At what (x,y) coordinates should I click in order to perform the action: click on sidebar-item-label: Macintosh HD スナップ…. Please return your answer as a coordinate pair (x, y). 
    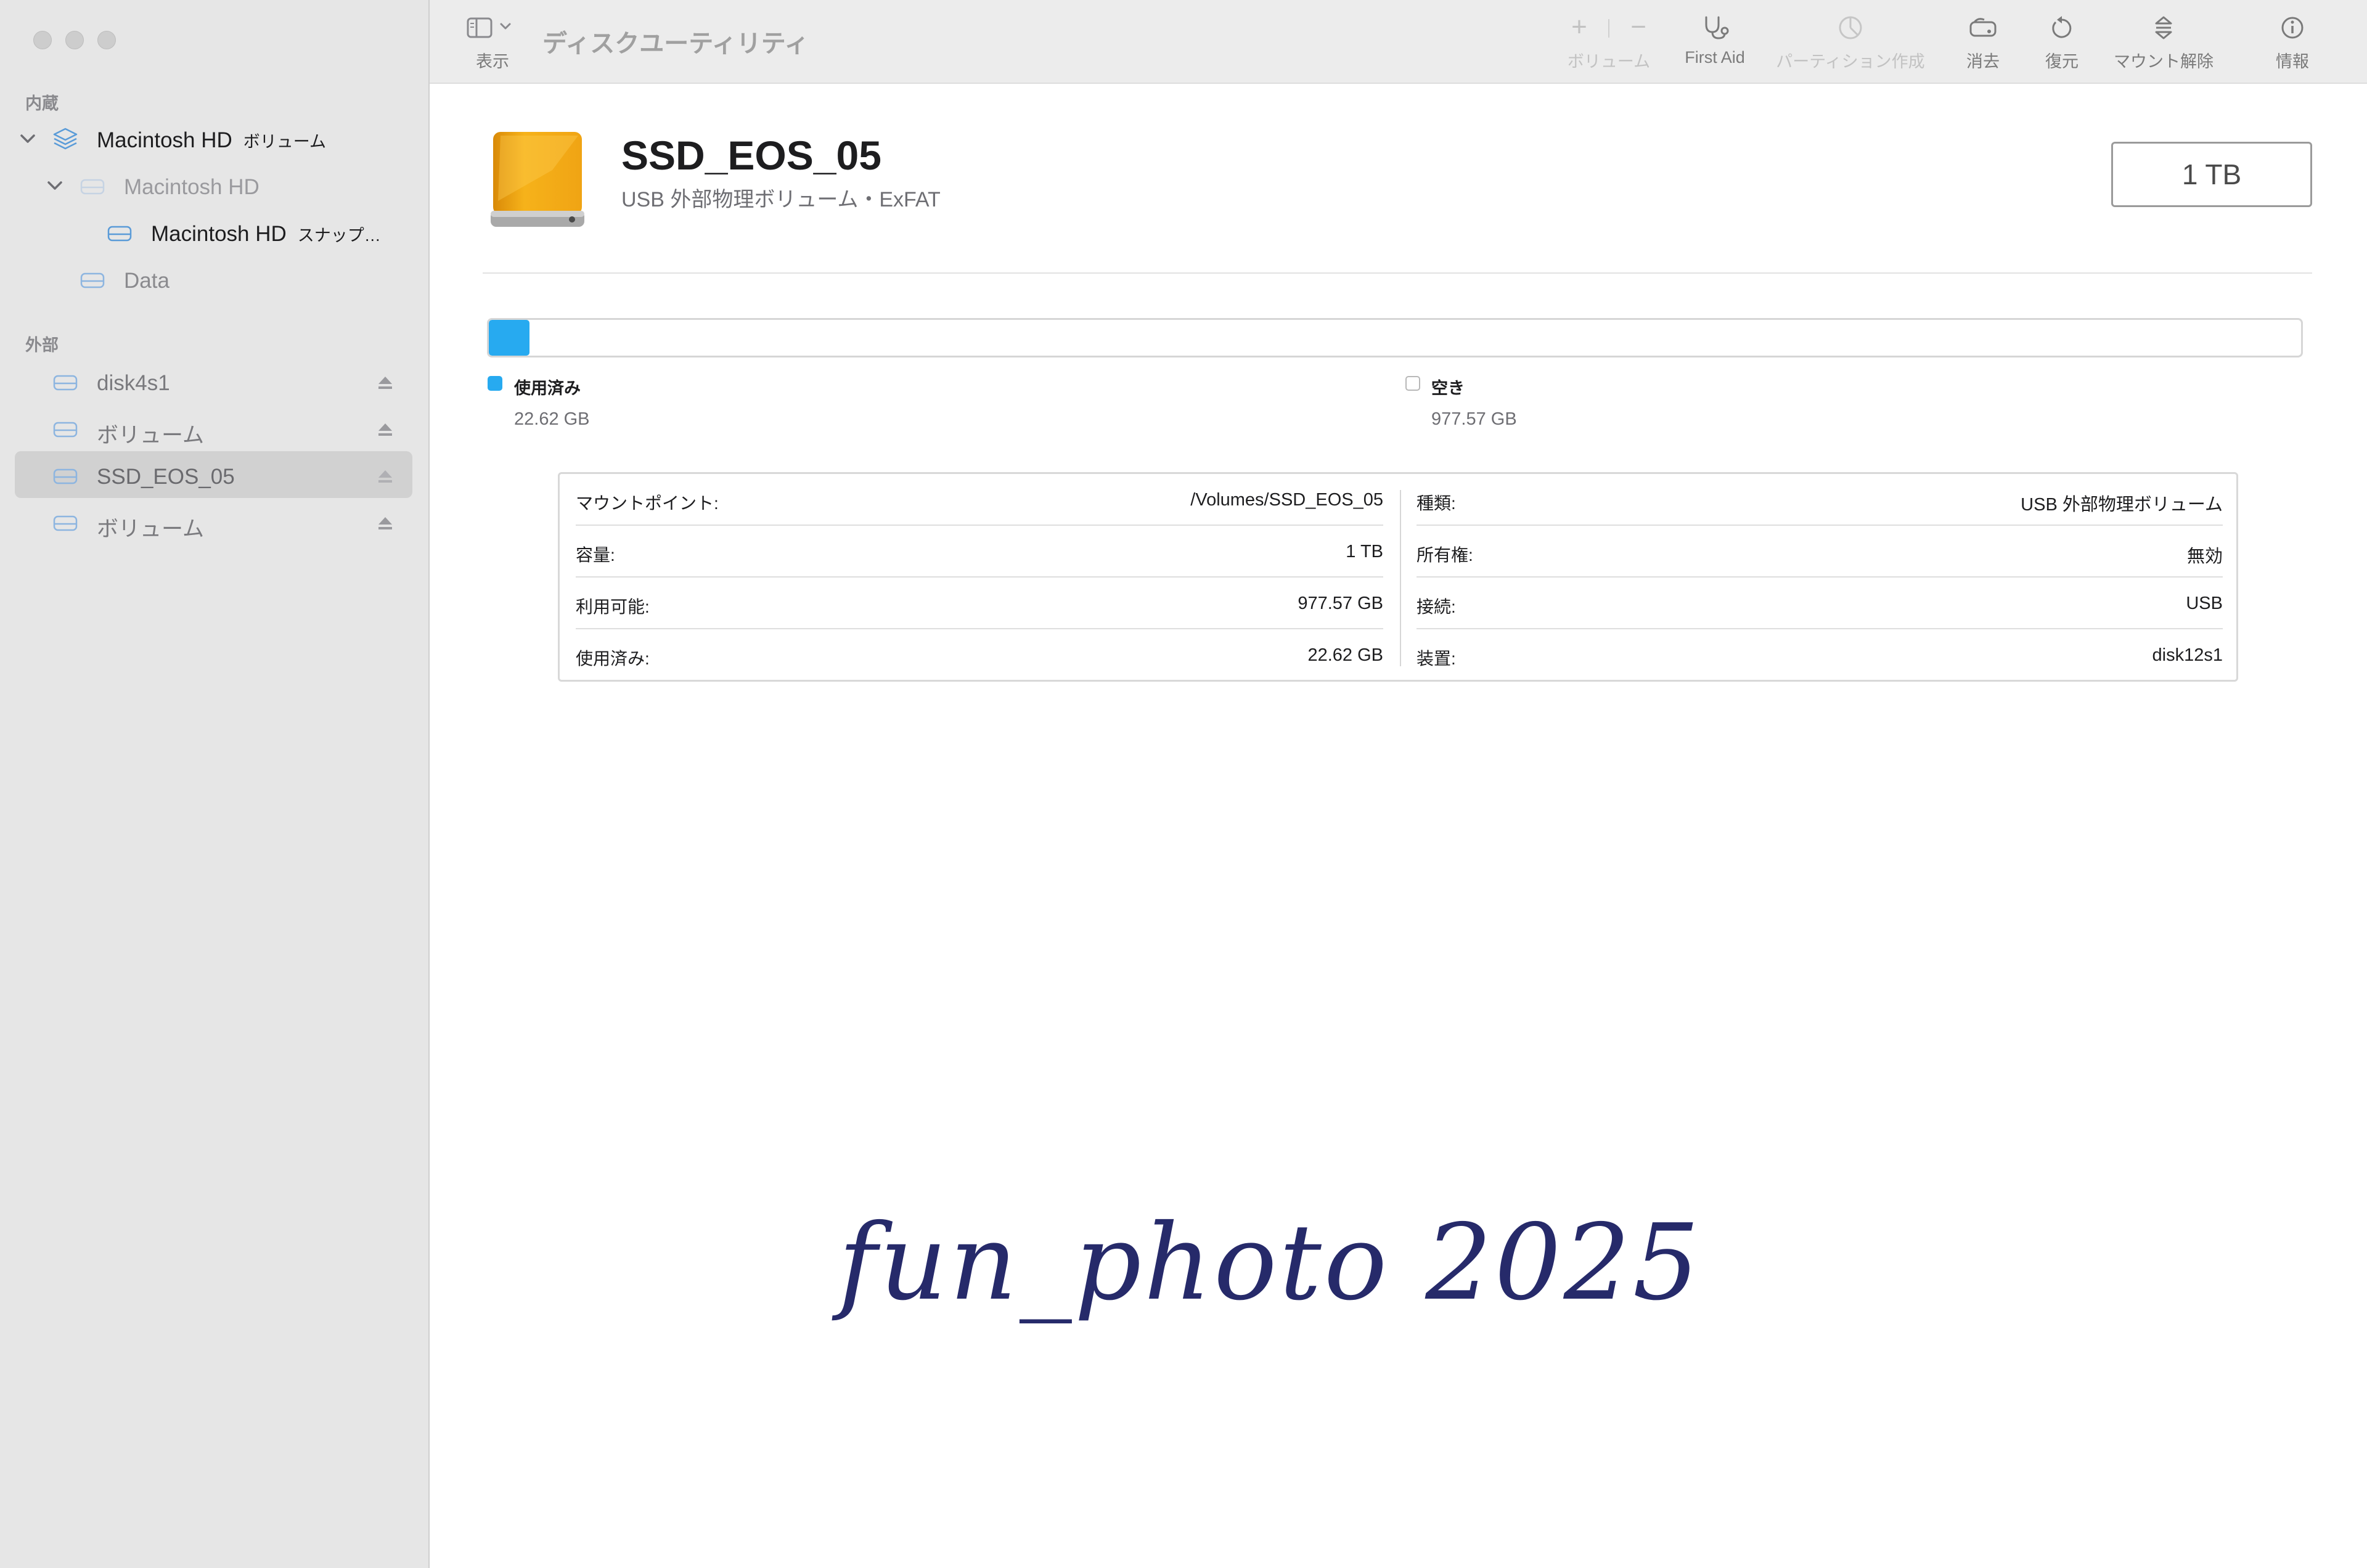
    Looking at the image, I should click on (266, 234).